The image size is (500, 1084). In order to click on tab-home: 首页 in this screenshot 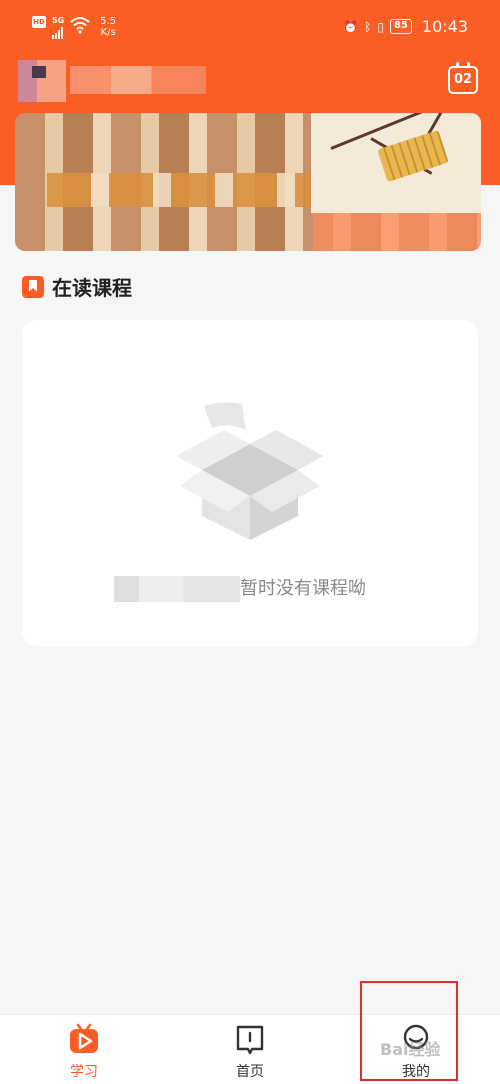, I will do `click(250, 1052)`.